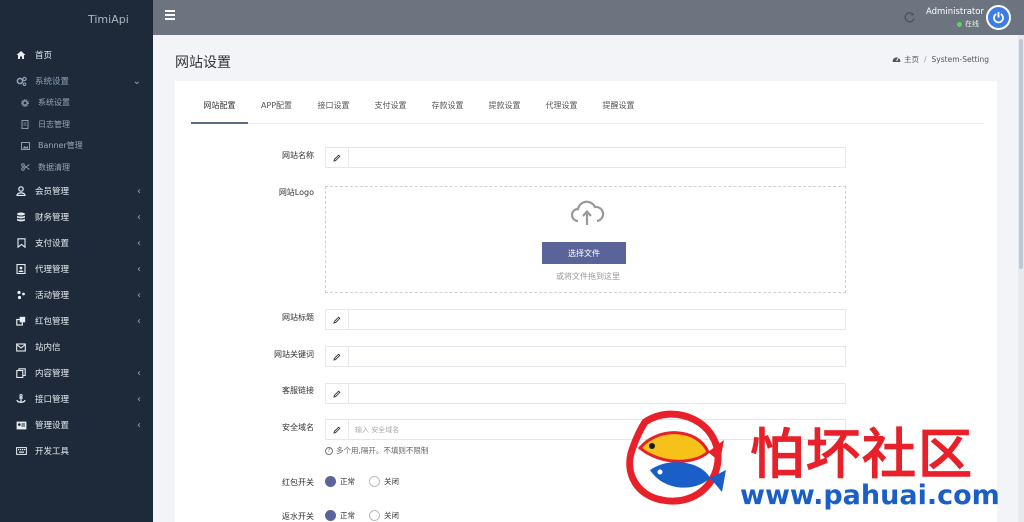 Image resolution: width=1024 pixels, height=522 pixels. Describe the element at coordinates (298, 516) in the screenshot. I see `rebate-switch-label: 返水开关` at that location.